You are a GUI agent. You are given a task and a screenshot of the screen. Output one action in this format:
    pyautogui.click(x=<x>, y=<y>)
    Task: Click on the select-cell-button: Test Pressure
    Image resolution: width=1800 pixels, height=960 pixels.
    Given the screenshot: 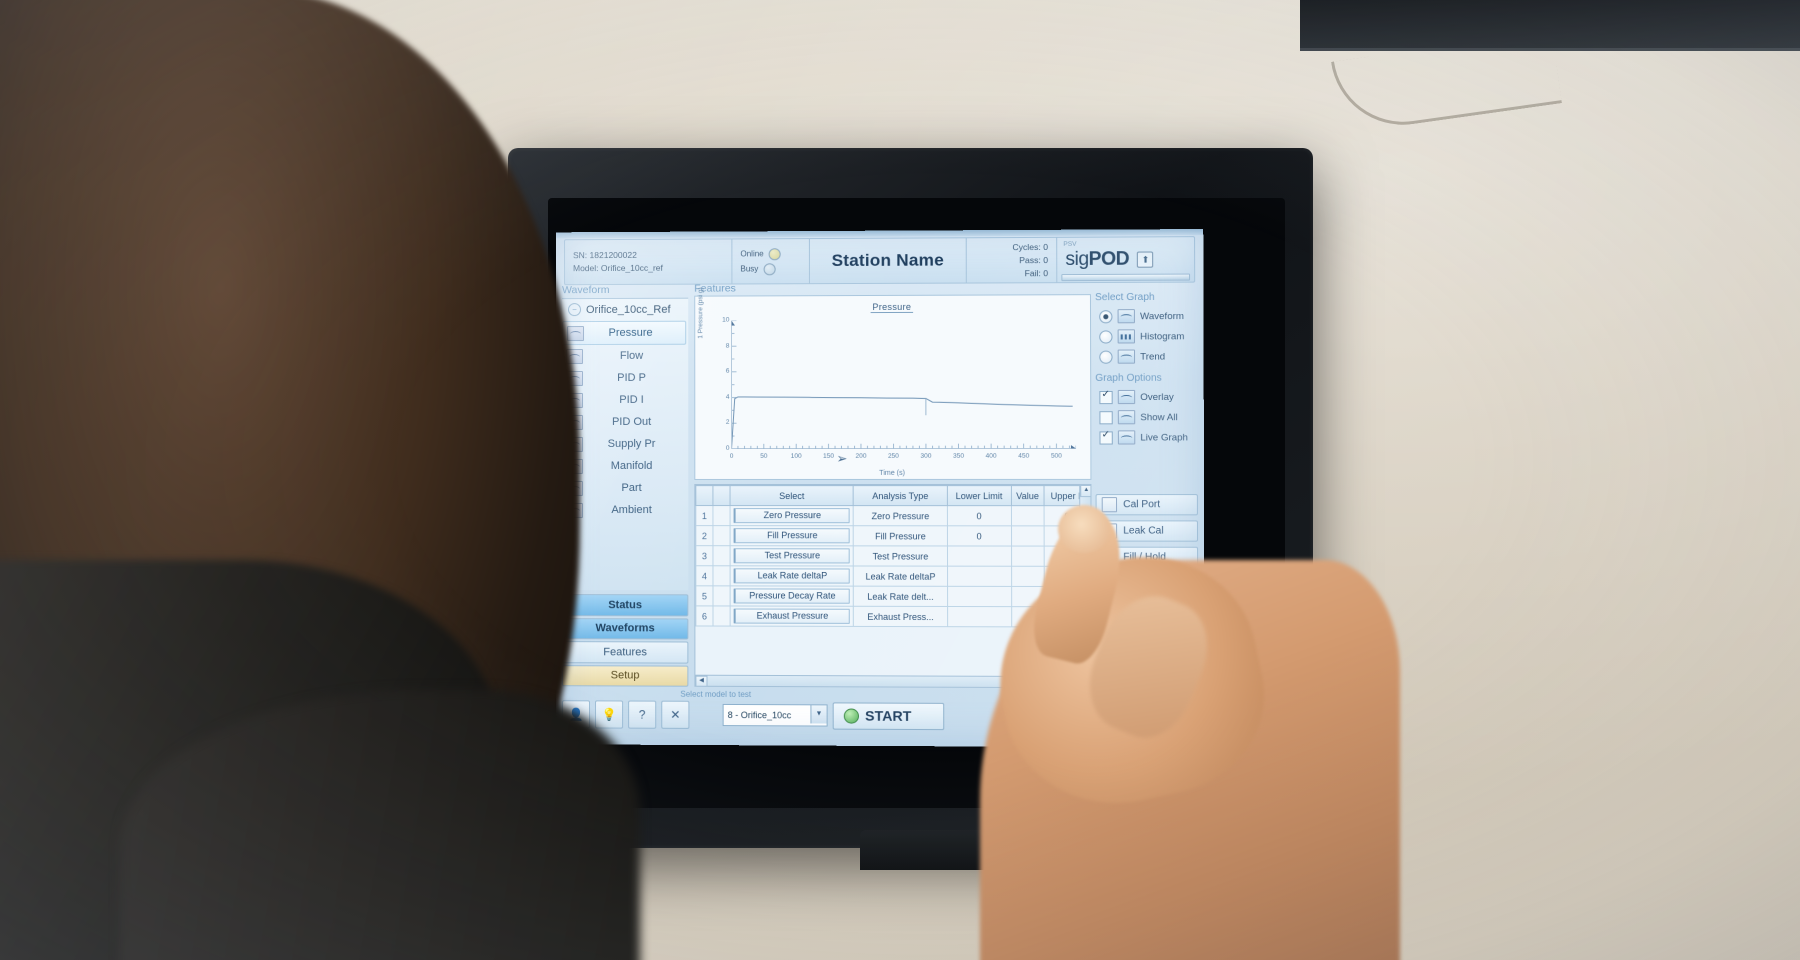 What is the action you would take?
    pyautogui.click(x=792, y=556)
    